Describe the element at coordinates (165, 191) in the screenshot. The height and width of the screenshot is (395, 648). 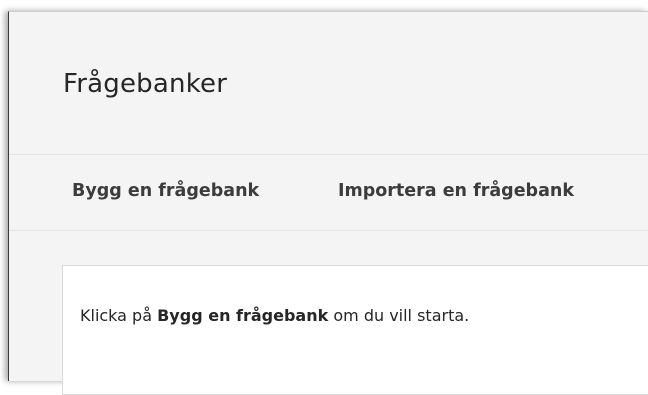
I see `build-question-bank-link: Bygg en frågebank` at that location.